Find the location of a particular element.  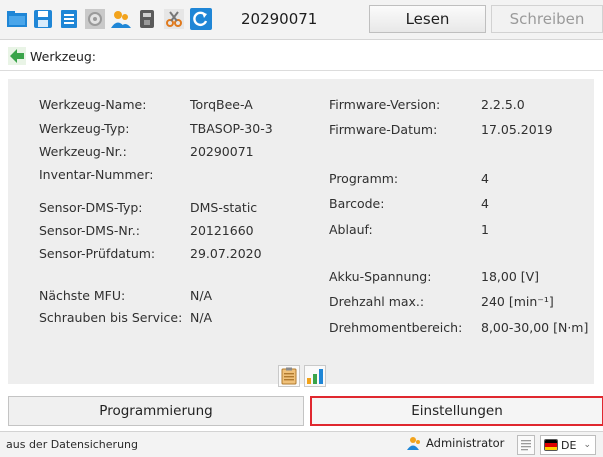

language-code: DE is located at coordinates (569, 445).